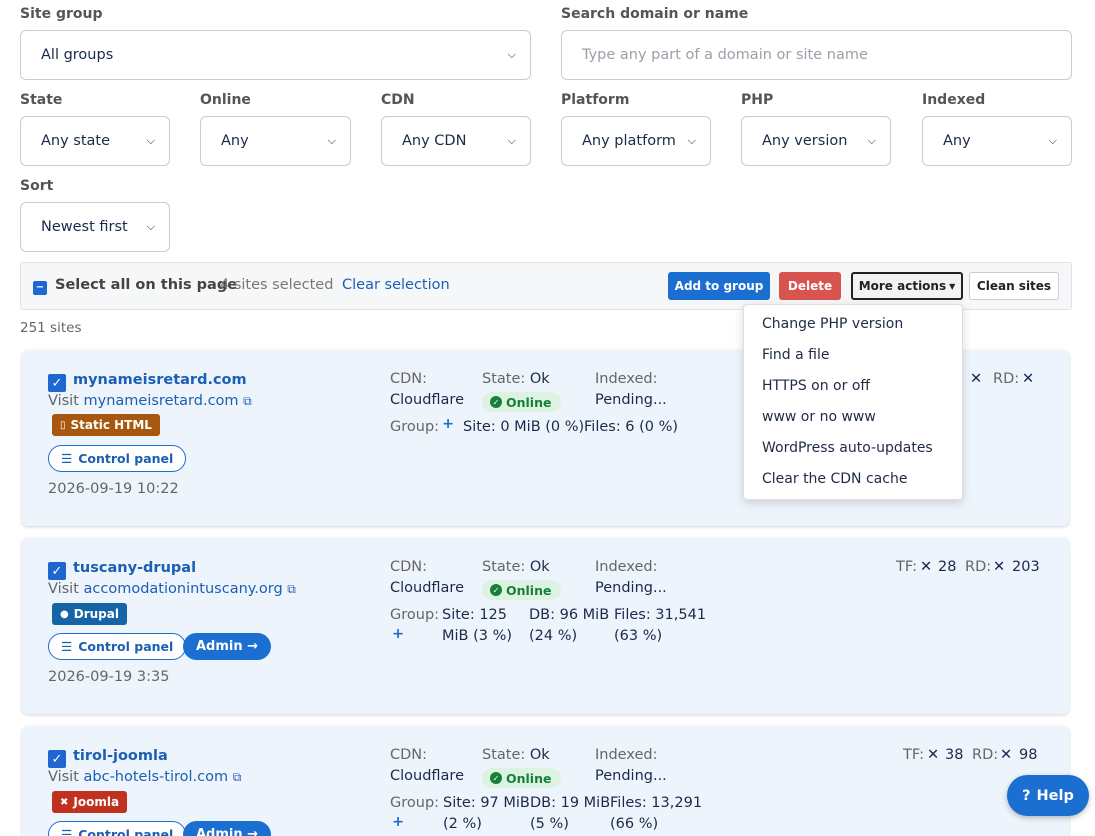 This screenshot has height=836, width=1095. What do you see at coordinates (819, 417) in the screenshot?
I see `menu-item-www: www or no www` at bounding box center [819, 417].